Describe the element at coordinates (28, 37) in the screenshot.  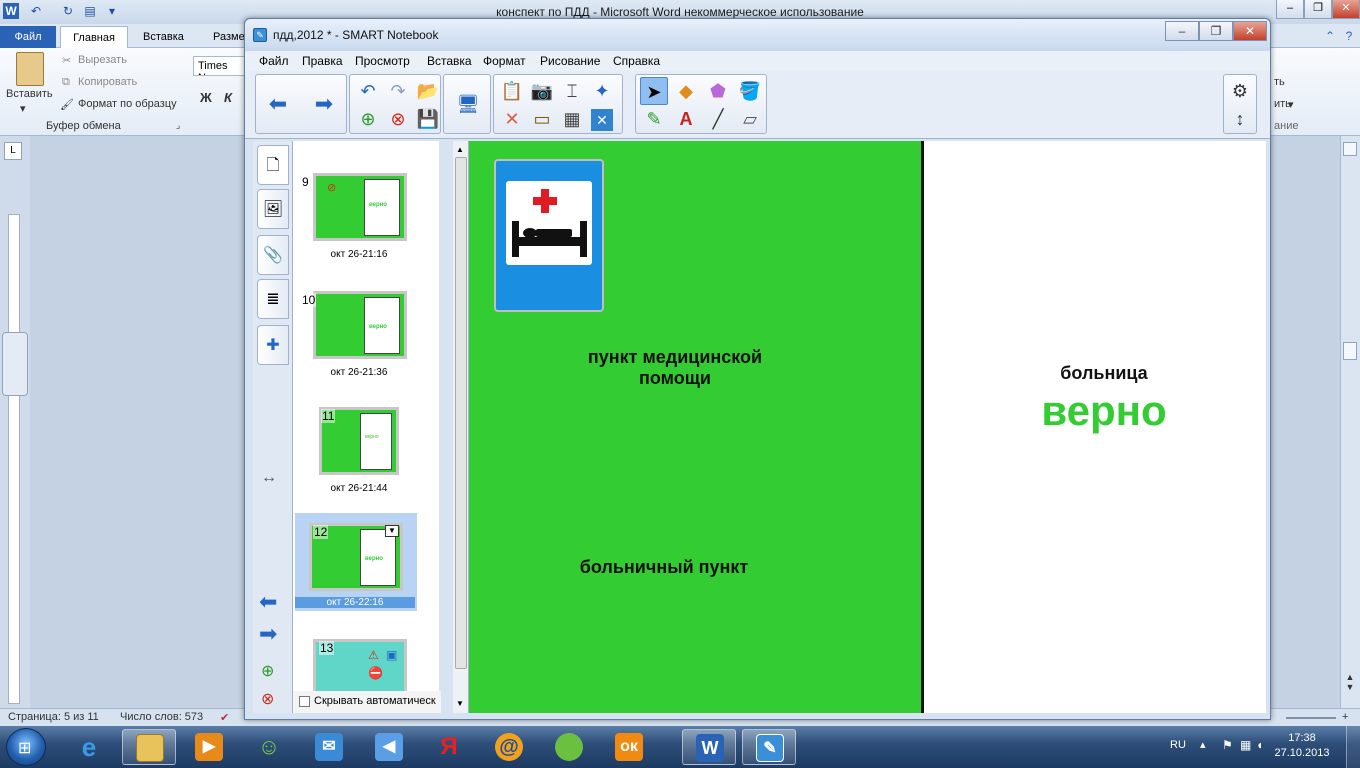
I see `tab-file: Файл` at that location.